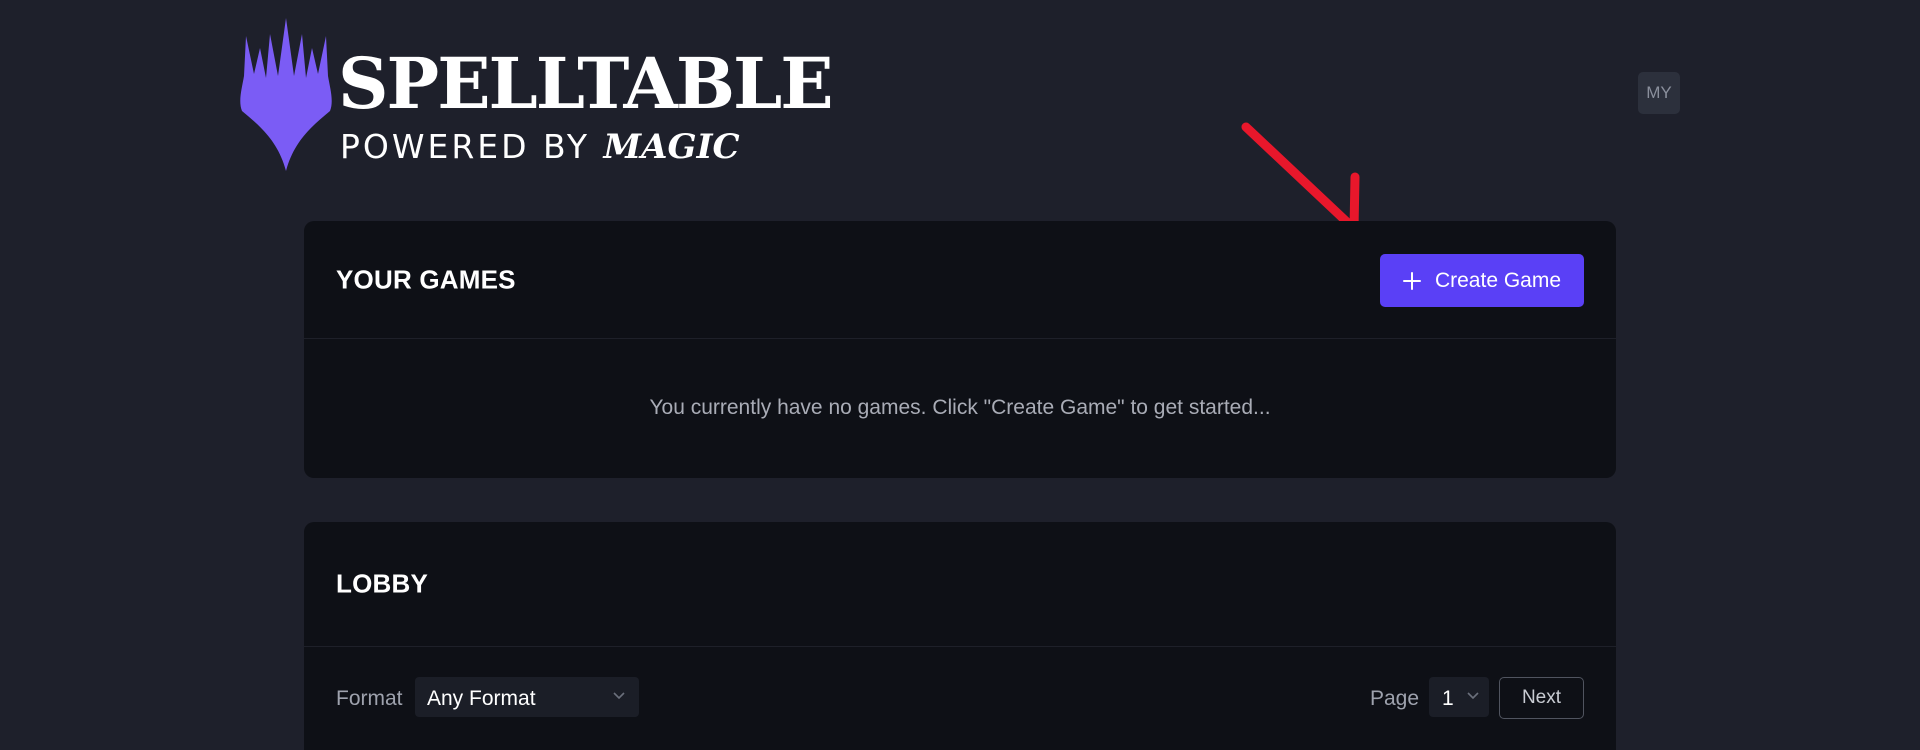 The image size is (1920, 750). Describe the element at coordinates (481, 698) in the screenshot. I see `format-select-value: Any Format` at that location.